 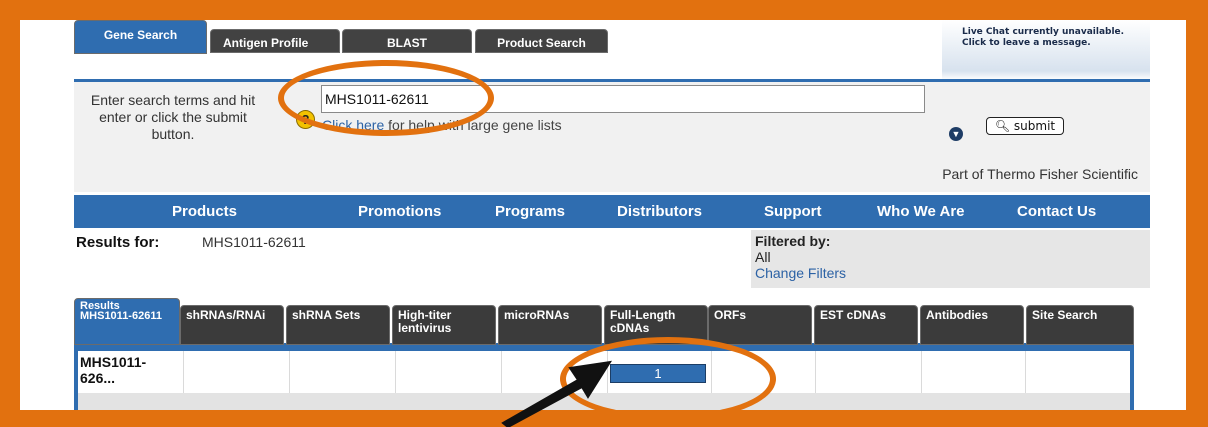 I want to click on results-for-value: MHS1011-62611, so click(x=254, y=242).